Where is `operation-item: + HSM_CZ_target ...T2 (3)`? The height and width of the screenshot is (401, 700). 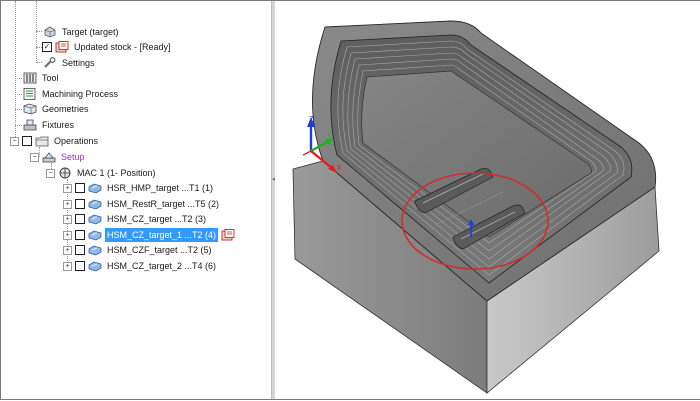 operation-item: + HSM_CZ_target ...T2 (3) is located at coordinates (135, 219).